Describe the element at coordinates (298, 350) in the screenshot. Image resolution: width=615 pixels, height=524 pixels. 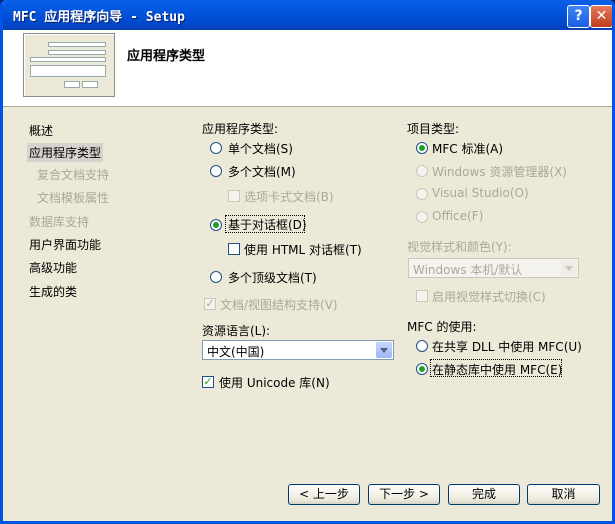
I see `resource-lang-select: 中文(中国)` at that location.